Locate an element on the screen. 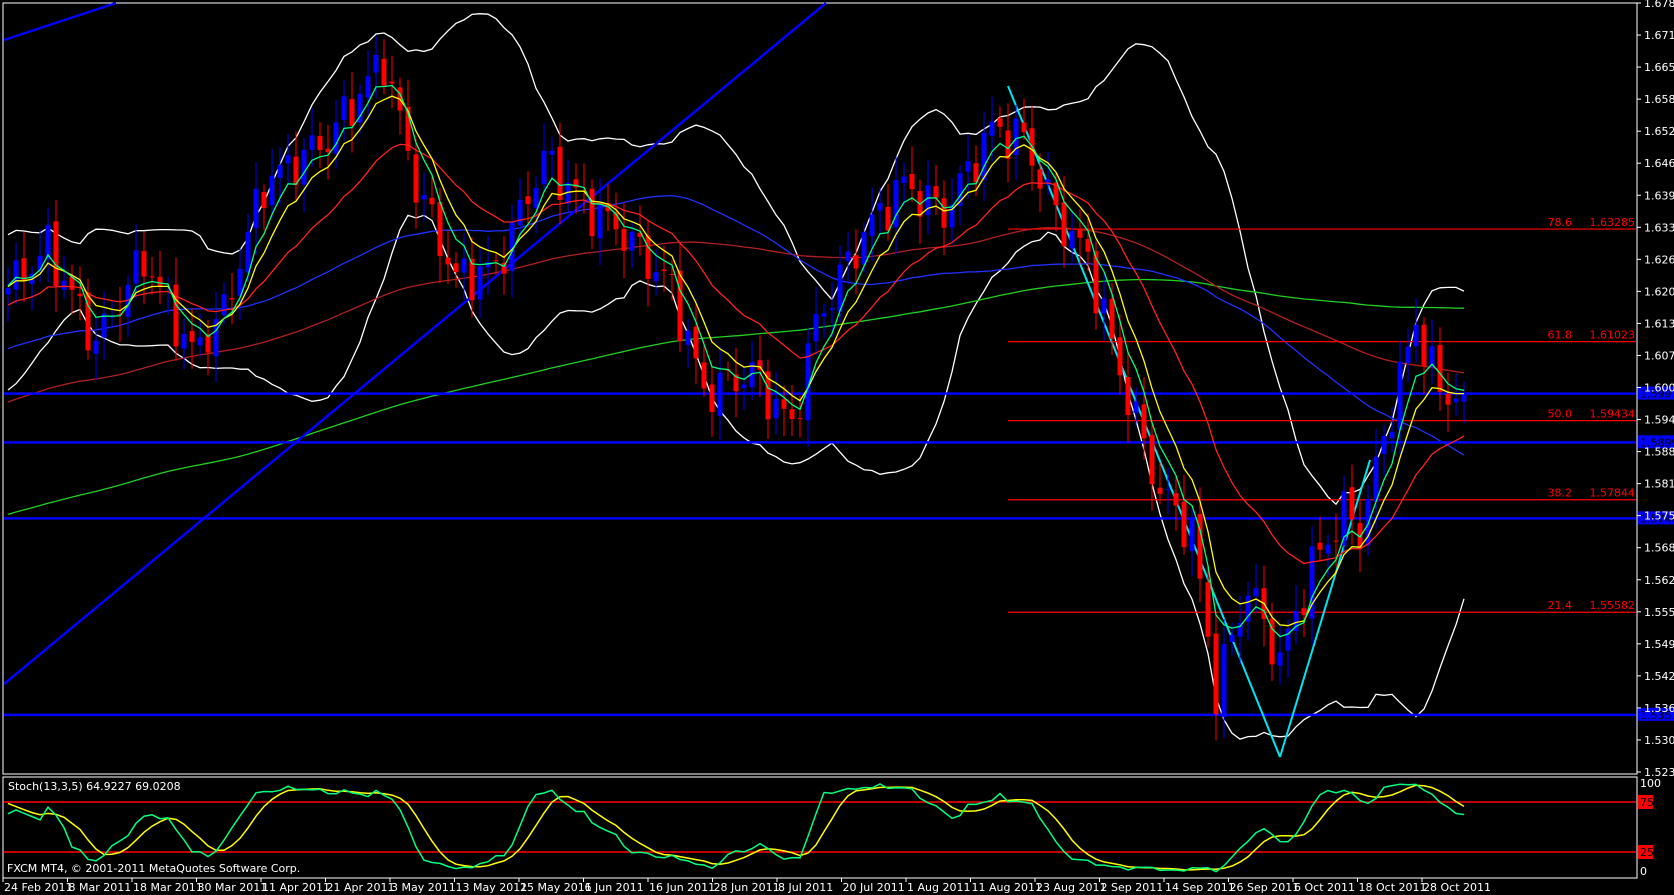 This screenshot has height=895, width=1674. trendline-upper is located at coordinates (60, 21).